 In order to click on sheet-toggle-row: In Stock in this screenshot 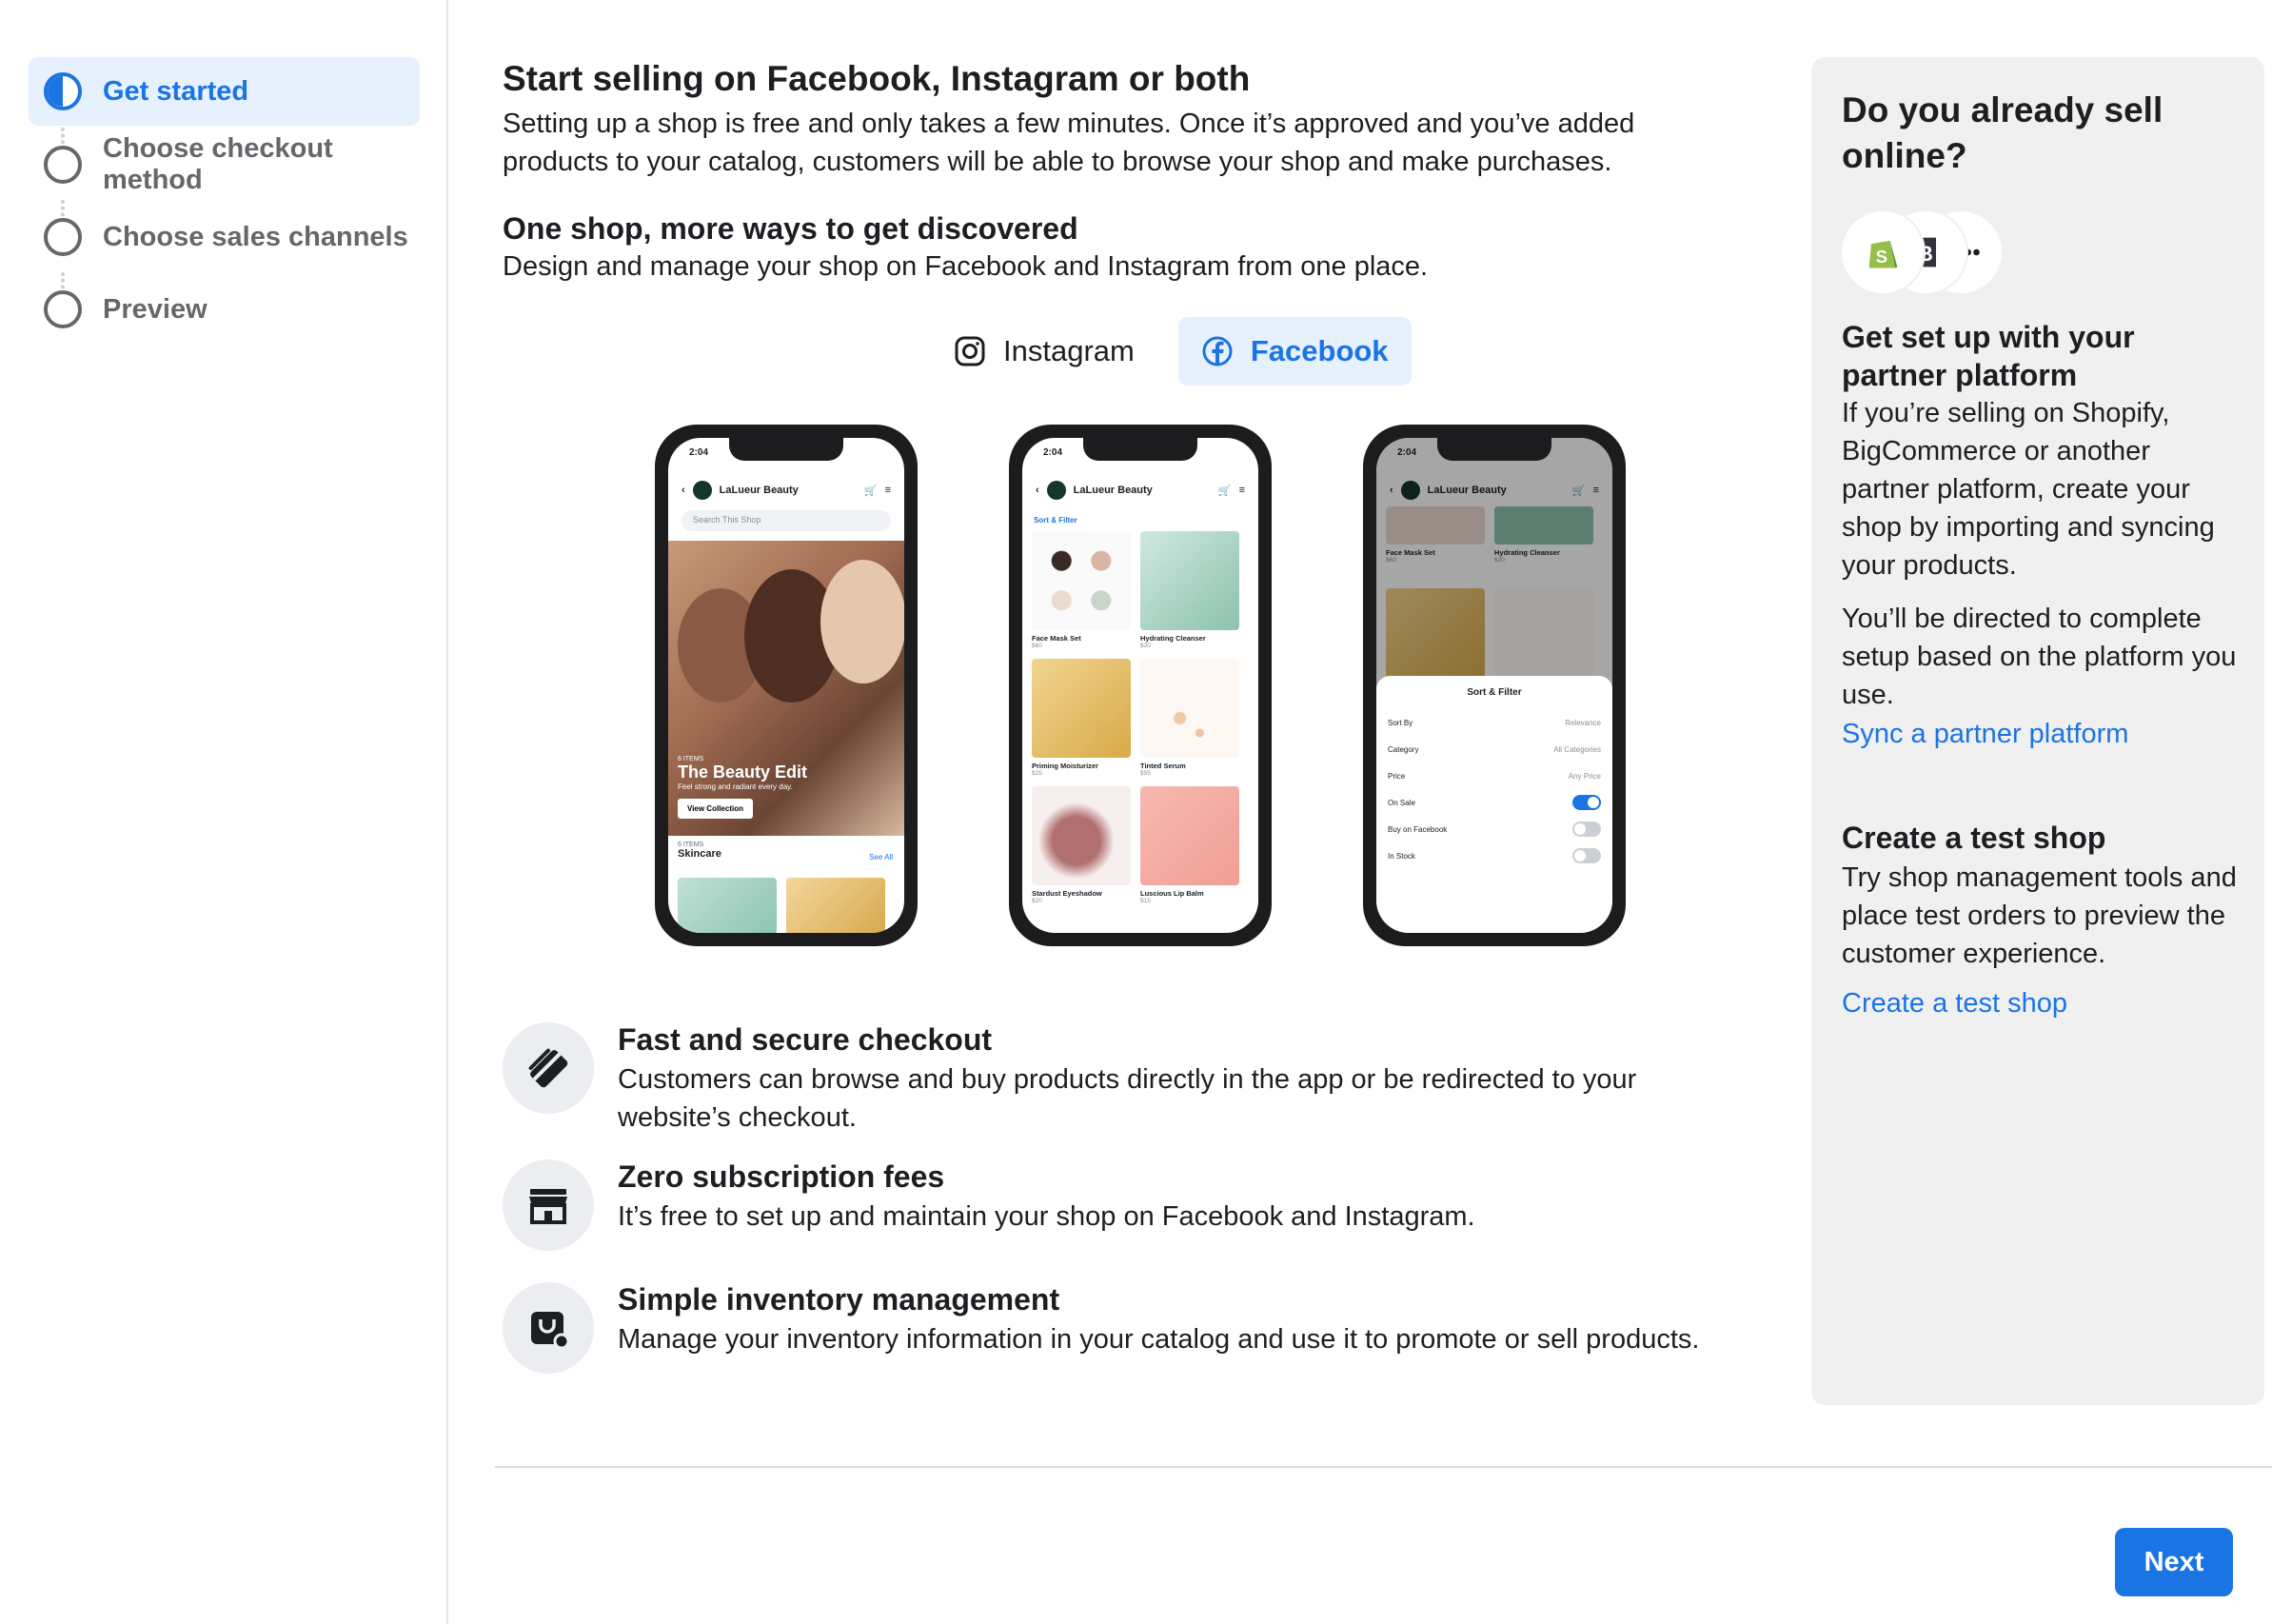, I will do `click(1494, 855)`.